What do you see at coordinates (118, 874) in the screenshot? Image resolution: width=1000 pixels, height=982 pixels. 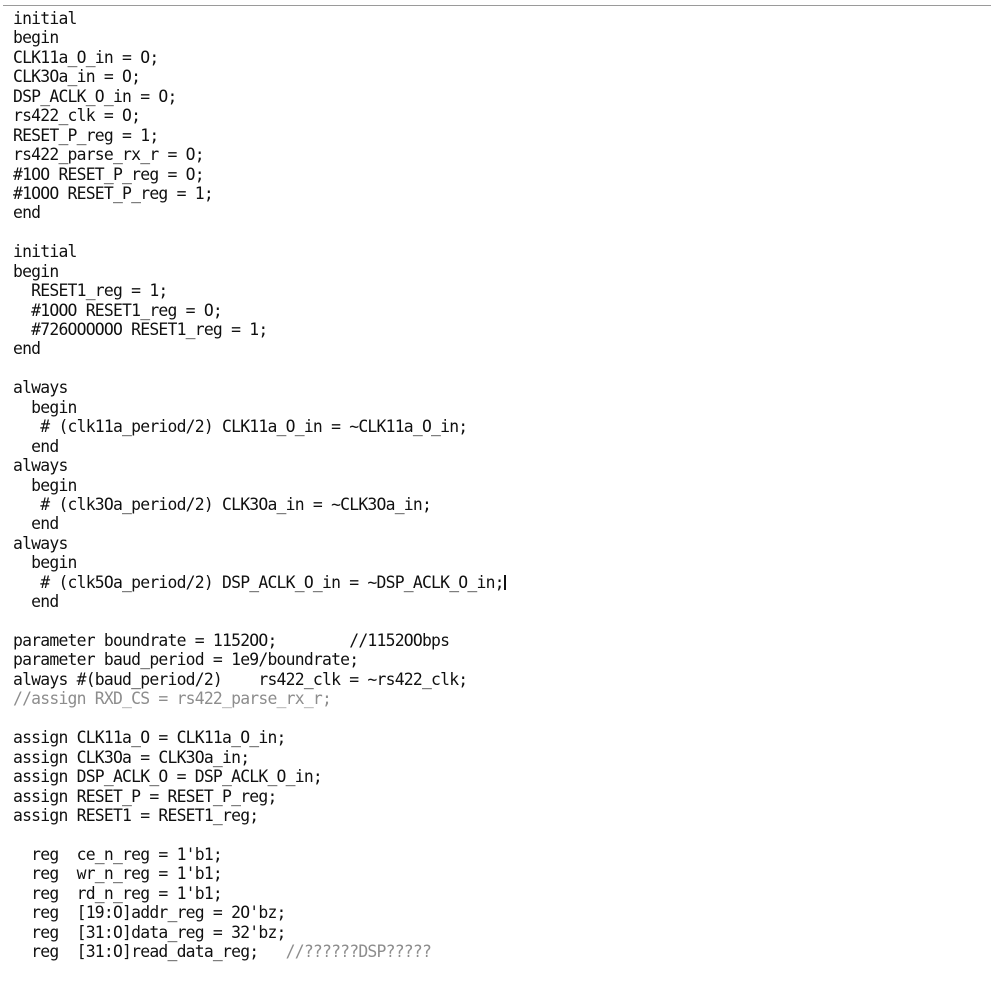 I see `code-line: reg wr_n_reg = 1'b1;` at bounding box center [118, 874].